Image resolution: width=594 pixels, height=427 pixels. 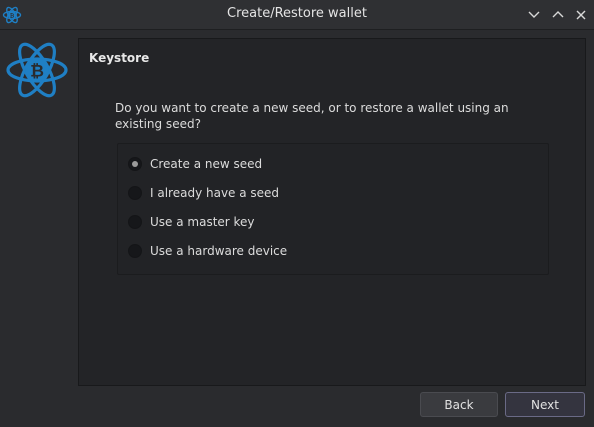 I want to click on back-button: Back, so click(x=459, y=404).